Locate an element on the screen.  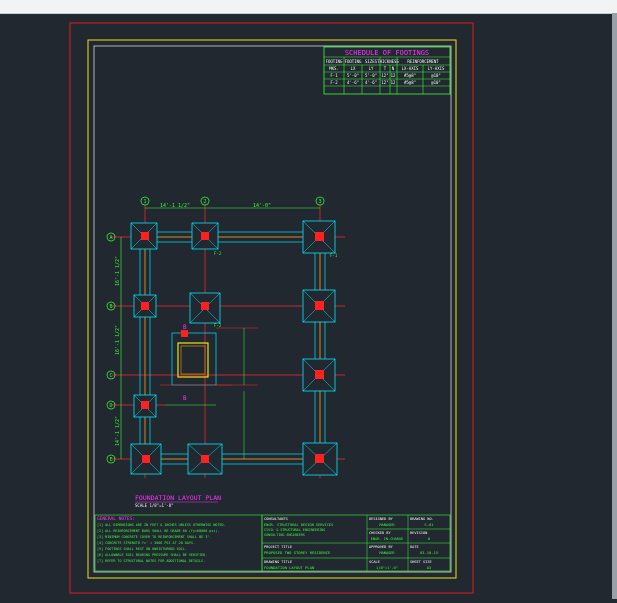
designed-label: DESIGNED BY is located at coordinates (381, 519).